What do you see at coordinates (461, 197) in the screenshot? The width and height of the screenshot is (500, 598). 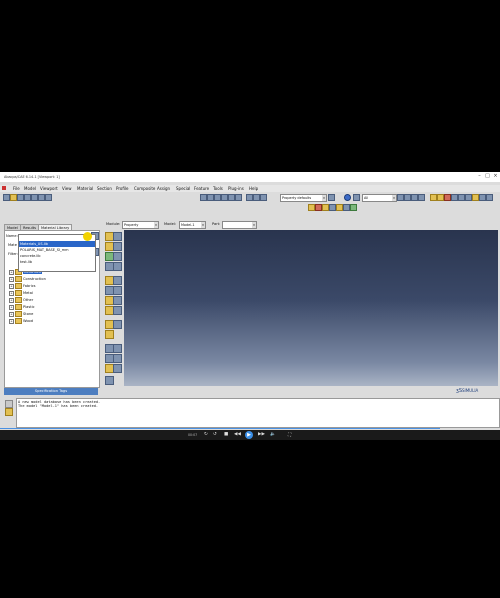 I see `hidden-line-icon` at bounding box center [461, 197].